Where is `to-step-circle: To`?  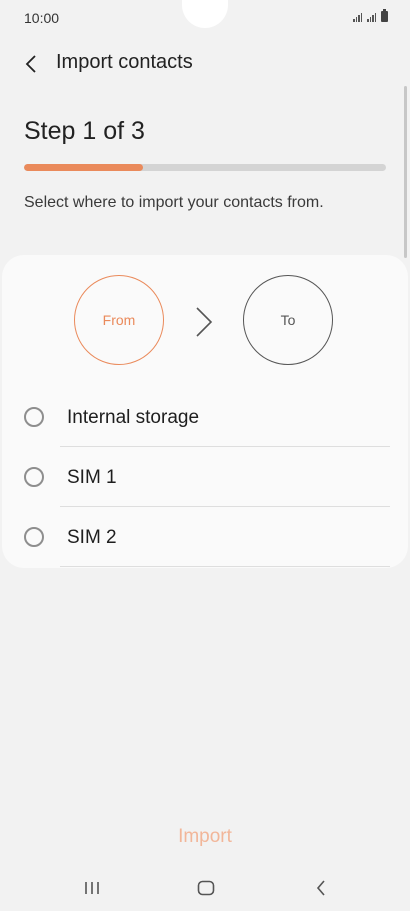
to-step-circle: To is located at coordinates (288, 320).